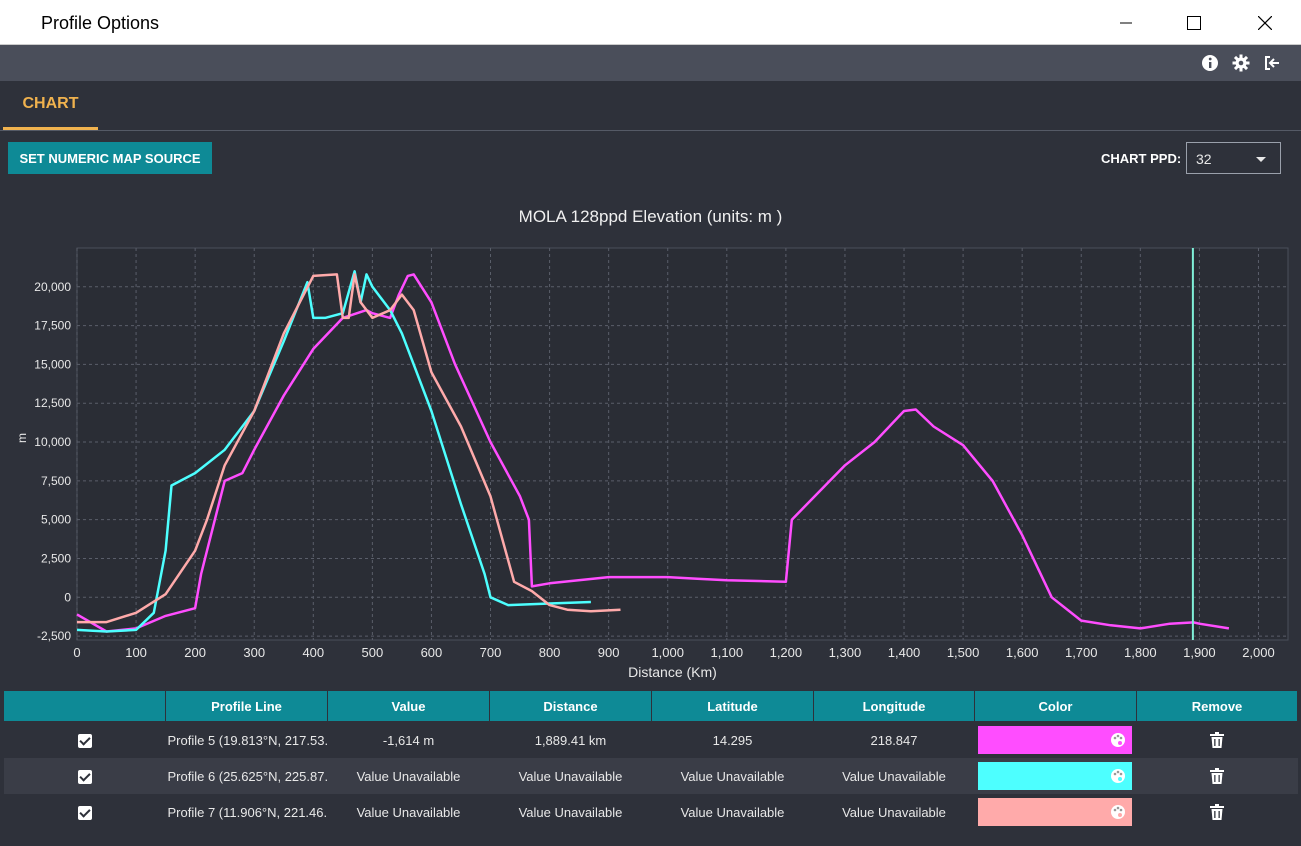 The width and height of the screenshot is (1301, 846). I want to click on window-titlebar: Profile Options, so click(650, 22).